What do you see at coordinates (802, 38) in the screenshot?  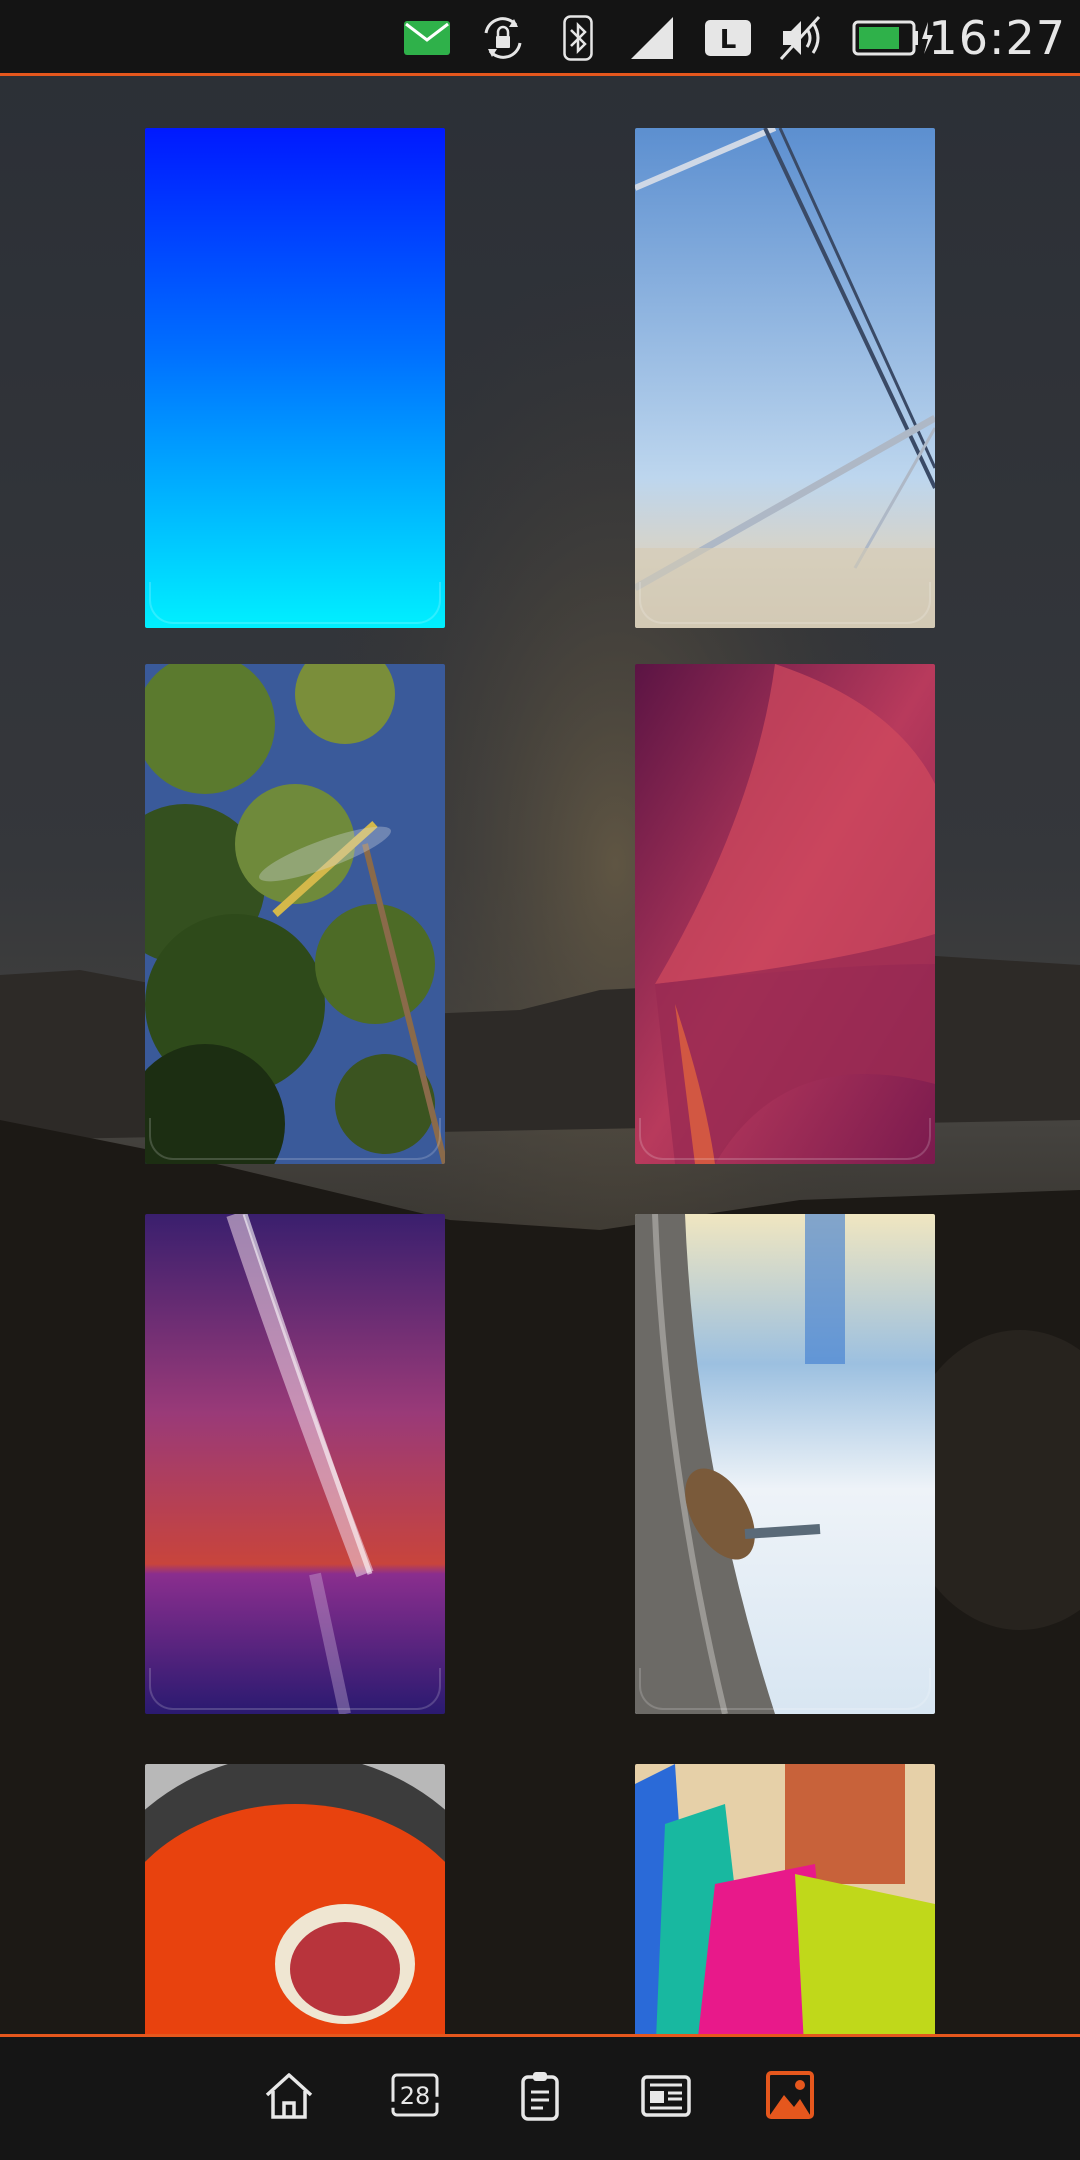 I see `mute-icon` at bounding box center [802, 38].